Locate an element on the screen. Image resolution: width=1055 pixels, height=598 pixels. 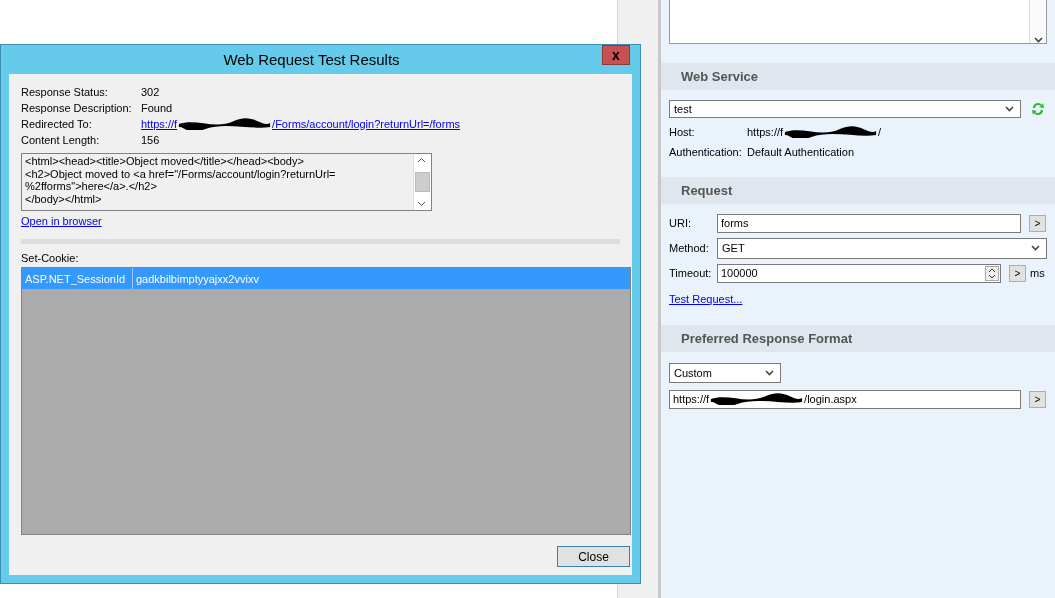
description-field is located at coordinates (858, 22).